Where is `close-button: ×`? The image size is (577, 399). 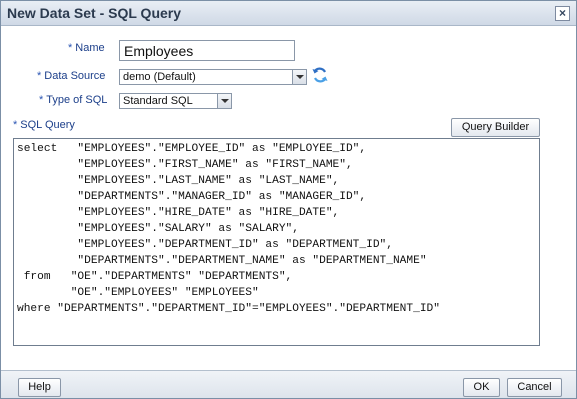 close-button: × is located at coordinates (562, 13).